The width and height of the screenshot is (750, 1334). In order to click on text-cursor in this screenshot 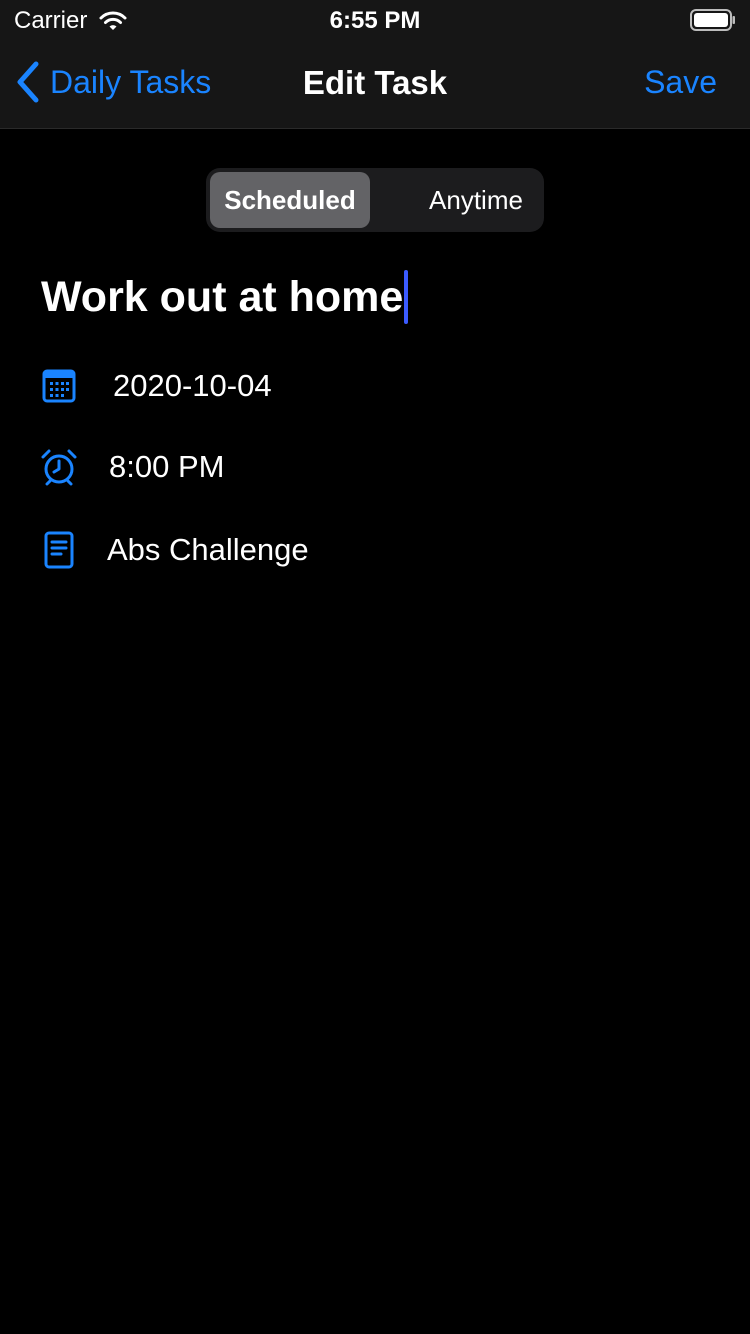, I will do `click(406, 297)`.